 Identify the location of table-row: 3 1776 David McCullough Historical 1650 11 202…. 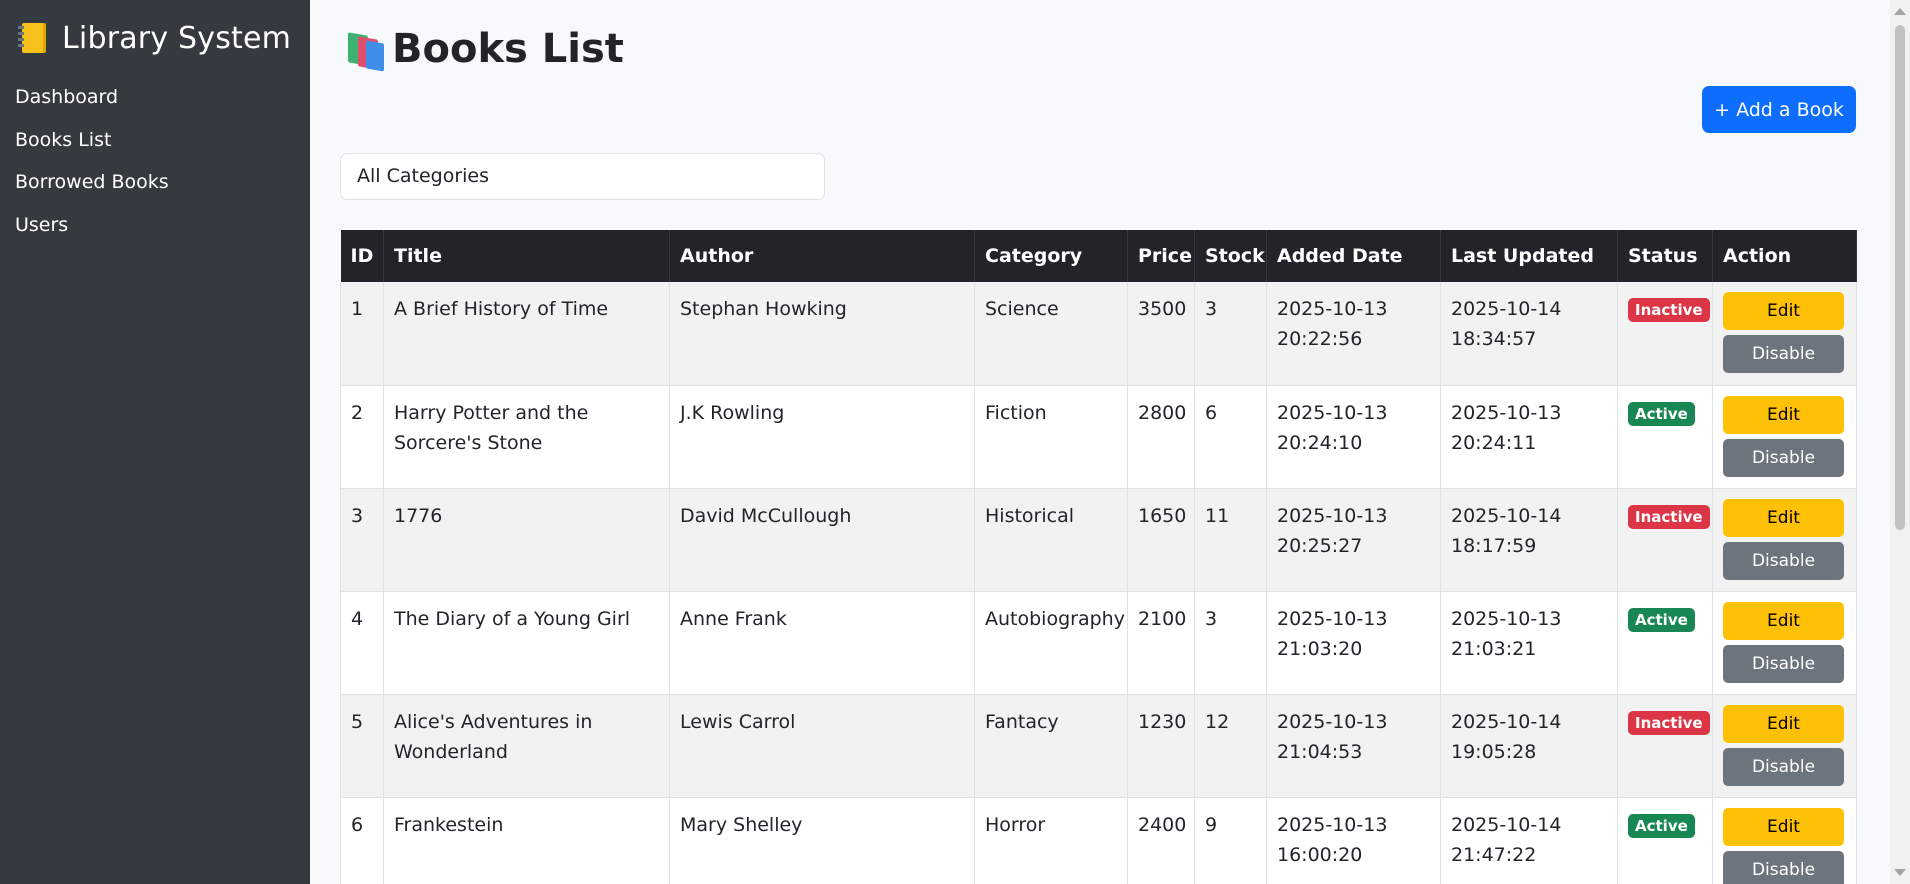
(1098, 540).